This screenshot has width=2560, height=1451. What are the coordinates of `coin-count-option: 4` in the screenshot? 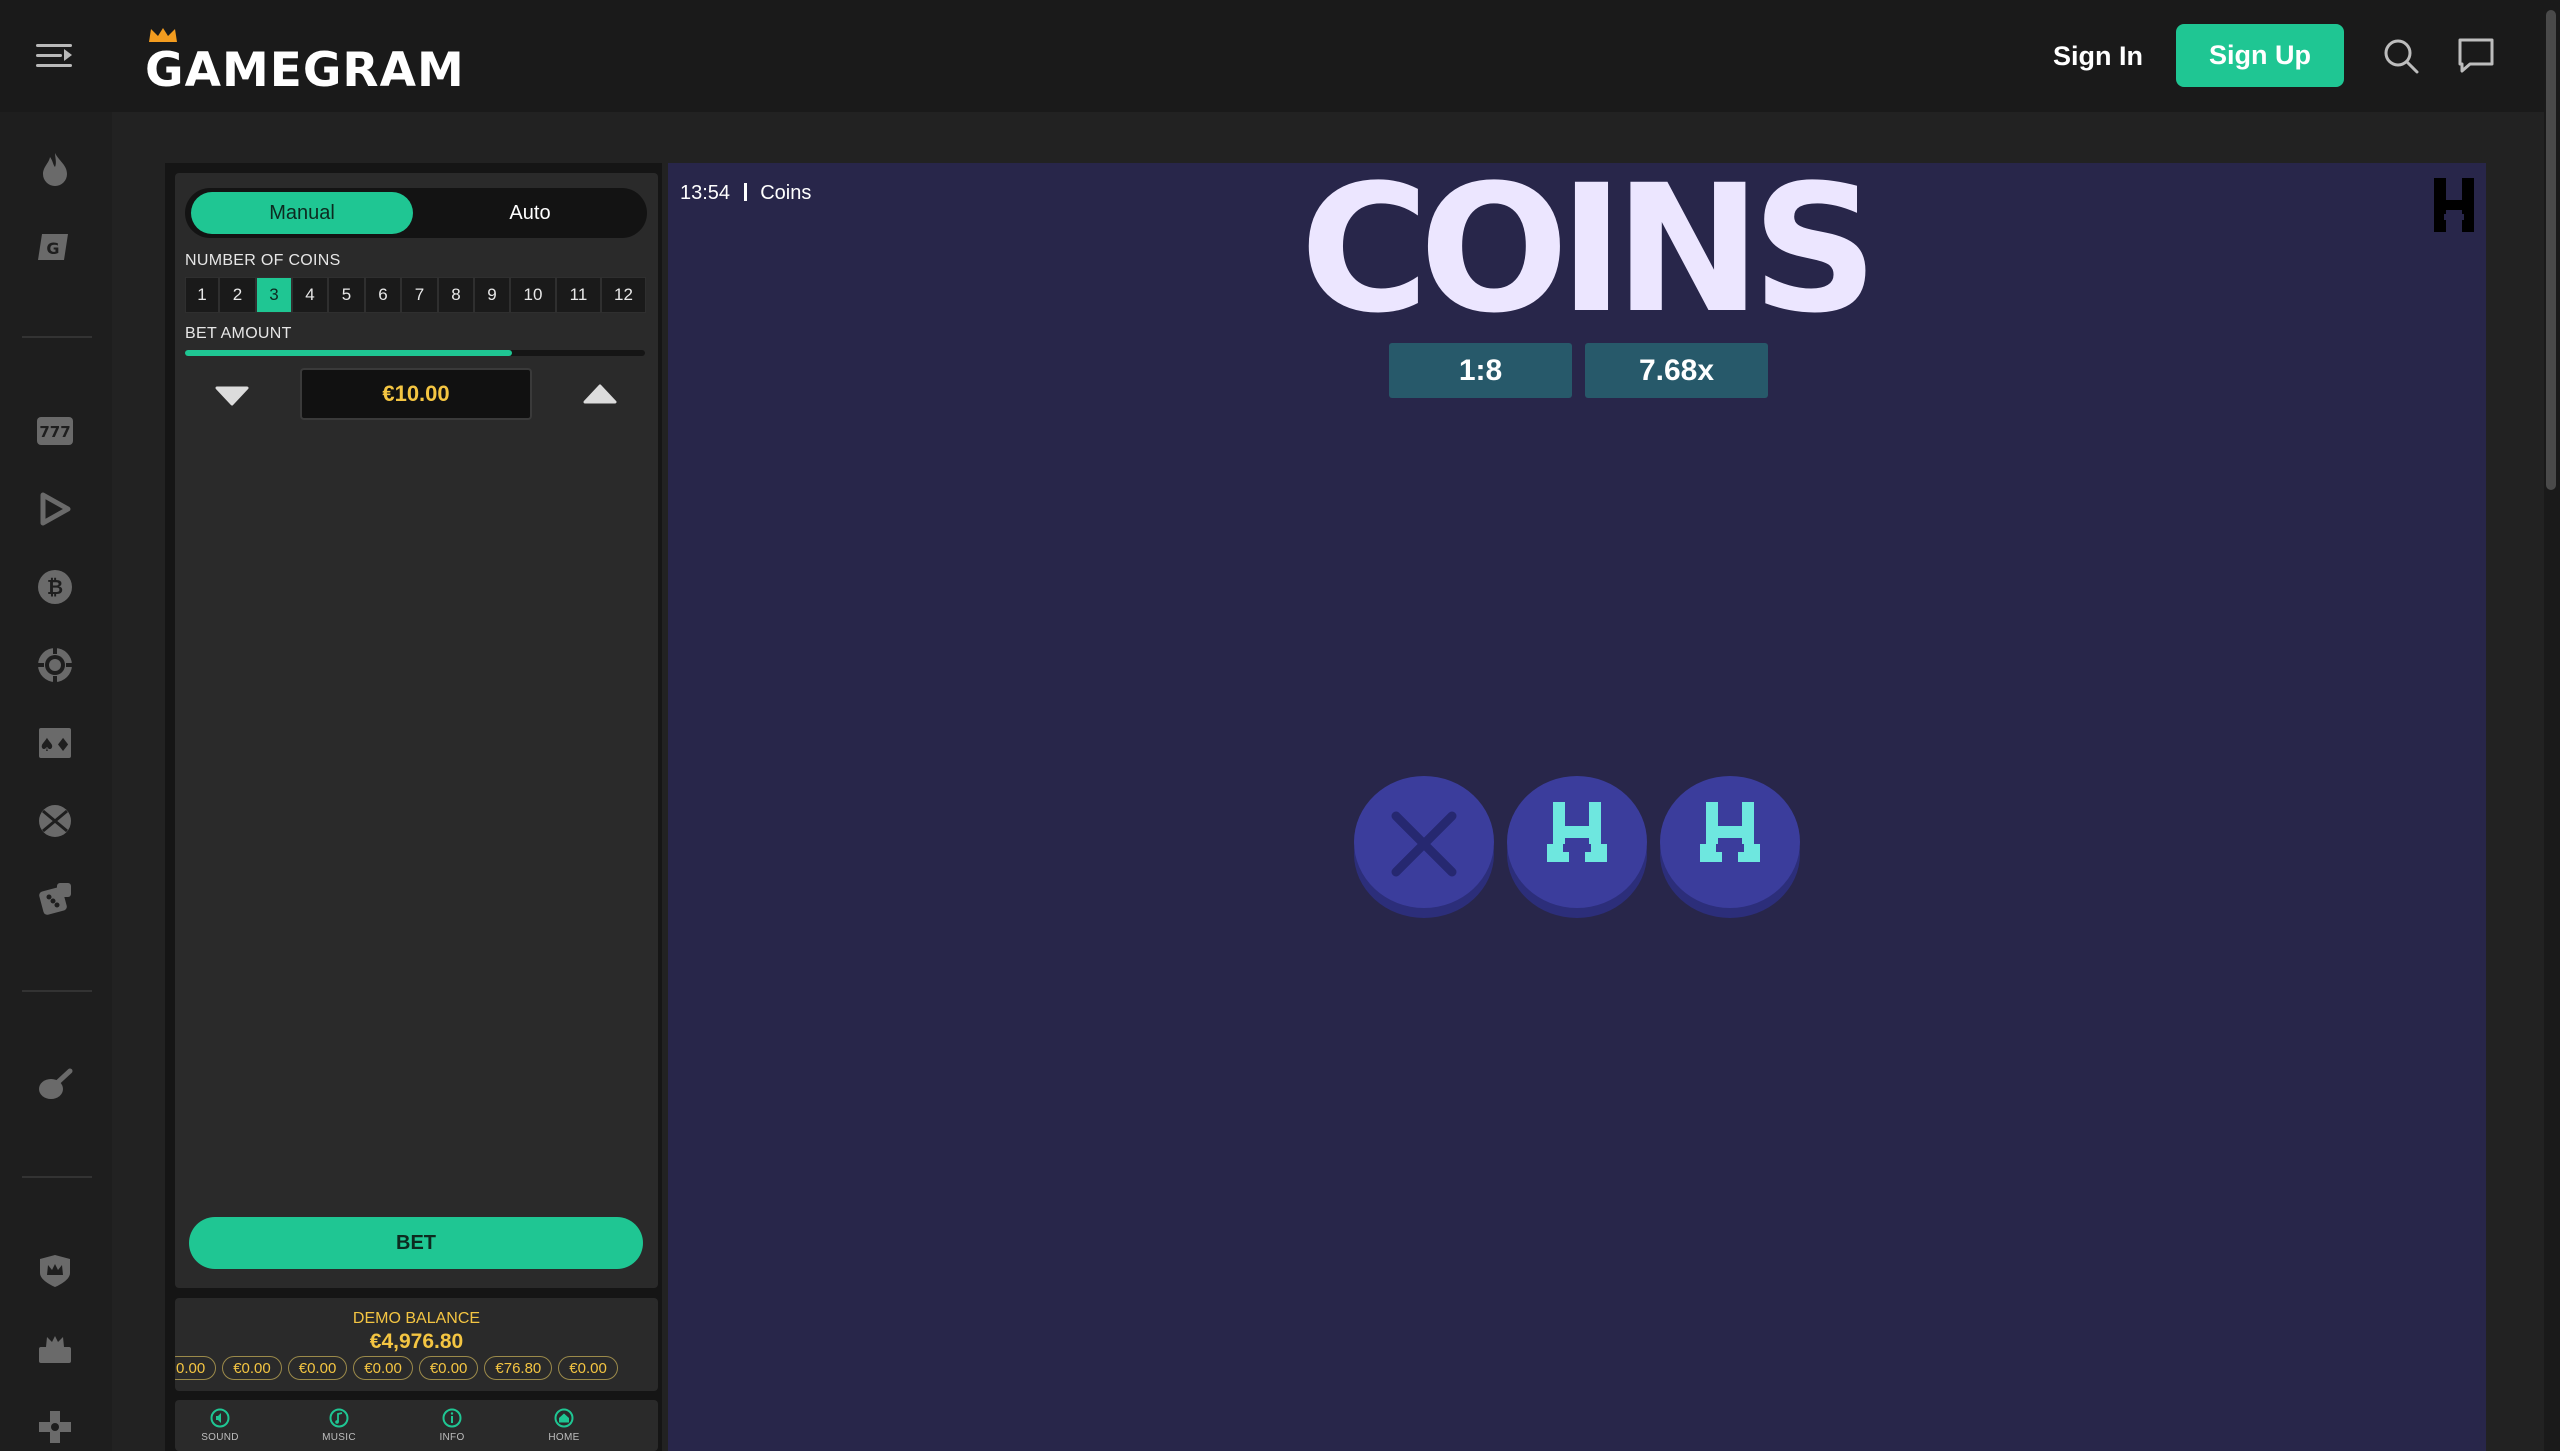 It's located at (310, 295).